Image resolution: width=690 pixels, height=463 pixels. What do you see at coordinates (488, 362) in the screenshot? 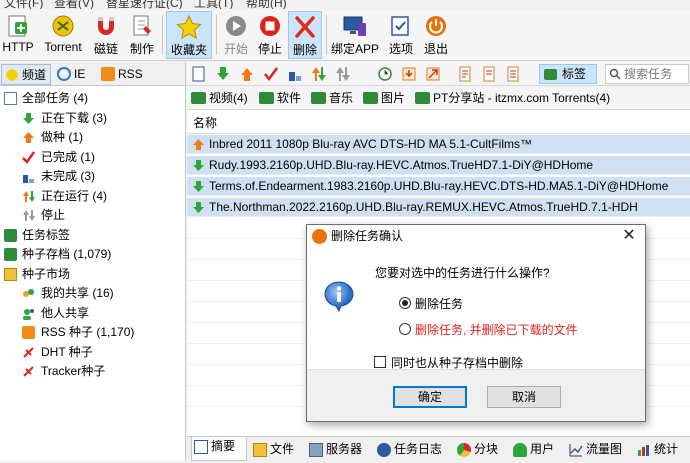
I see `checkbox-remove-from-archive: 同时也从种子存档中删除` at bounding box center [488, 362].